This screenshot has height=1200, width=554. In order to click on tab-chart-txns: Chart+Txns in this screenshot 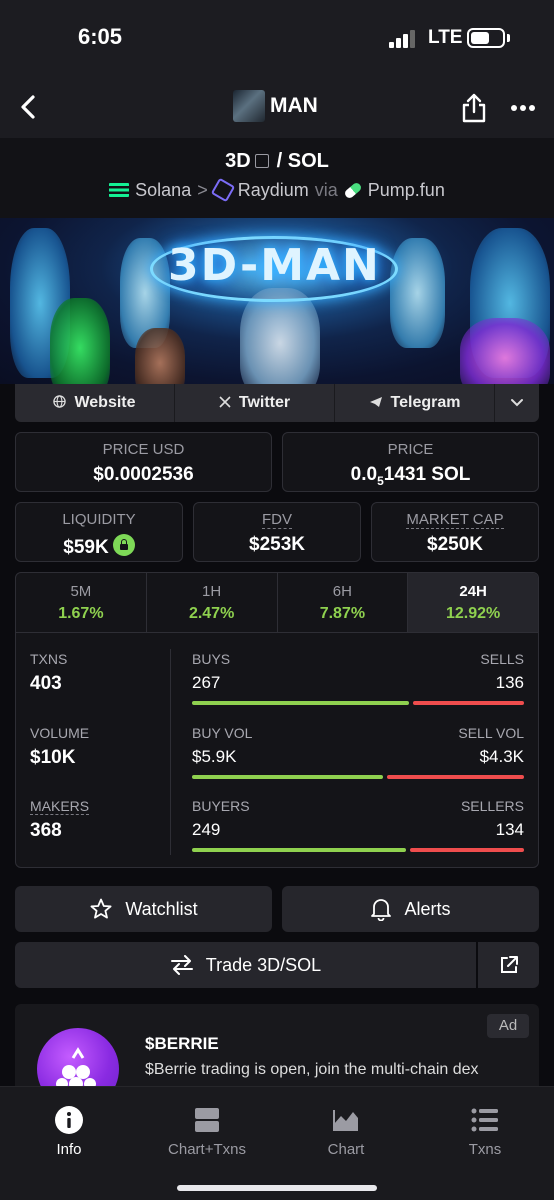, I will do `click(207, 1131)`.